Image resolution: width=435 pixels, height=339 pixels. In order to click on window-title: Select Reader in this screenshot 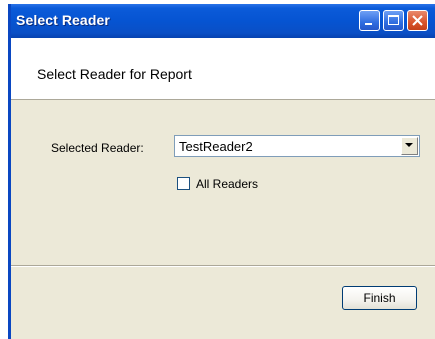, I will do `click(63, 20)`.